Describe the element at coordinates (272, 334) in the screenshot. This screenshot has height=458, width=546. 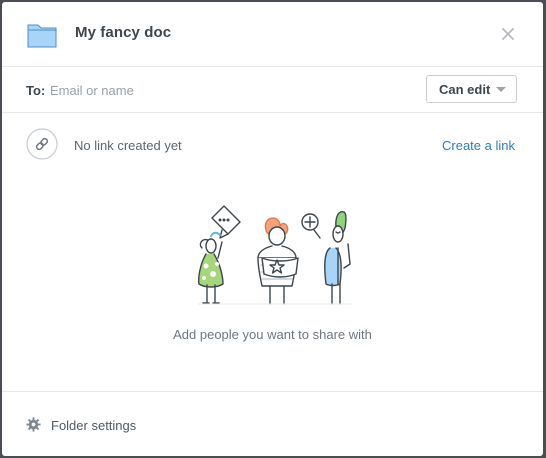
I see `empty-state-message: Add people you want to share with` at that location.